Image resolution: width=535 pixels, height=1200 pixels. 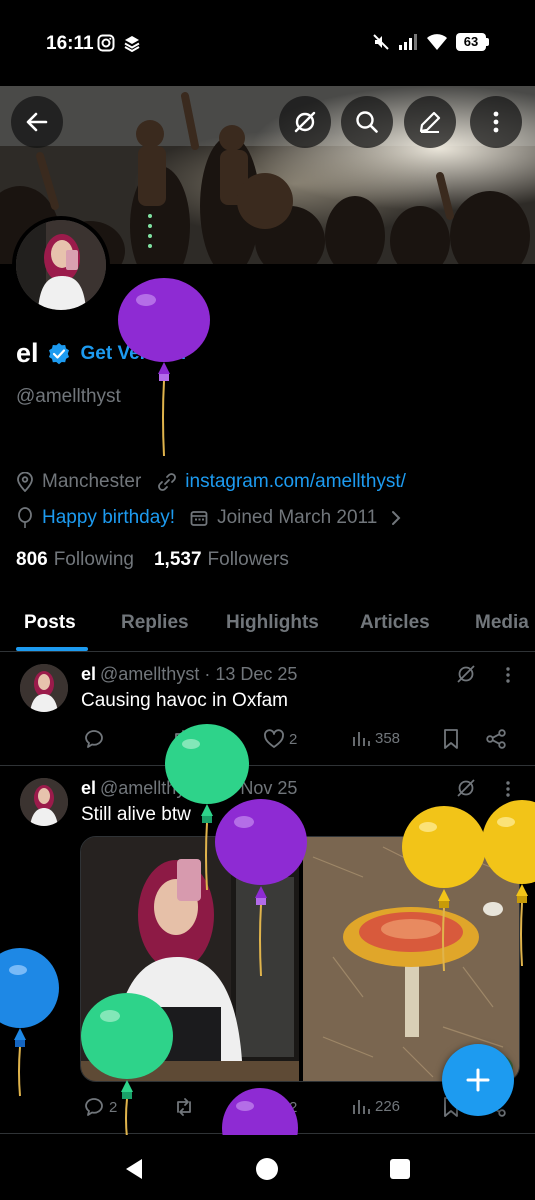 I want to click on bookmark-icon, so click(x=451, y=739).